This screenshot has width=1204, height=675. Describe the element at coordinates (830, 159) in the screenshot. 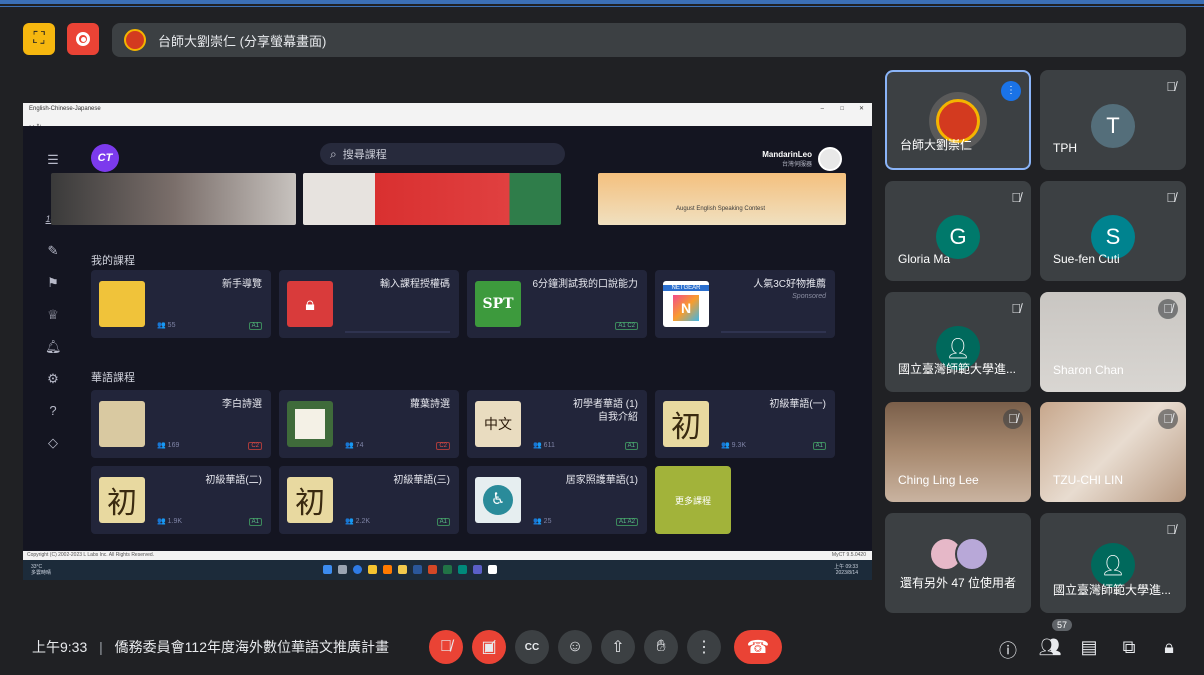

I see `user-avatar` at that location.